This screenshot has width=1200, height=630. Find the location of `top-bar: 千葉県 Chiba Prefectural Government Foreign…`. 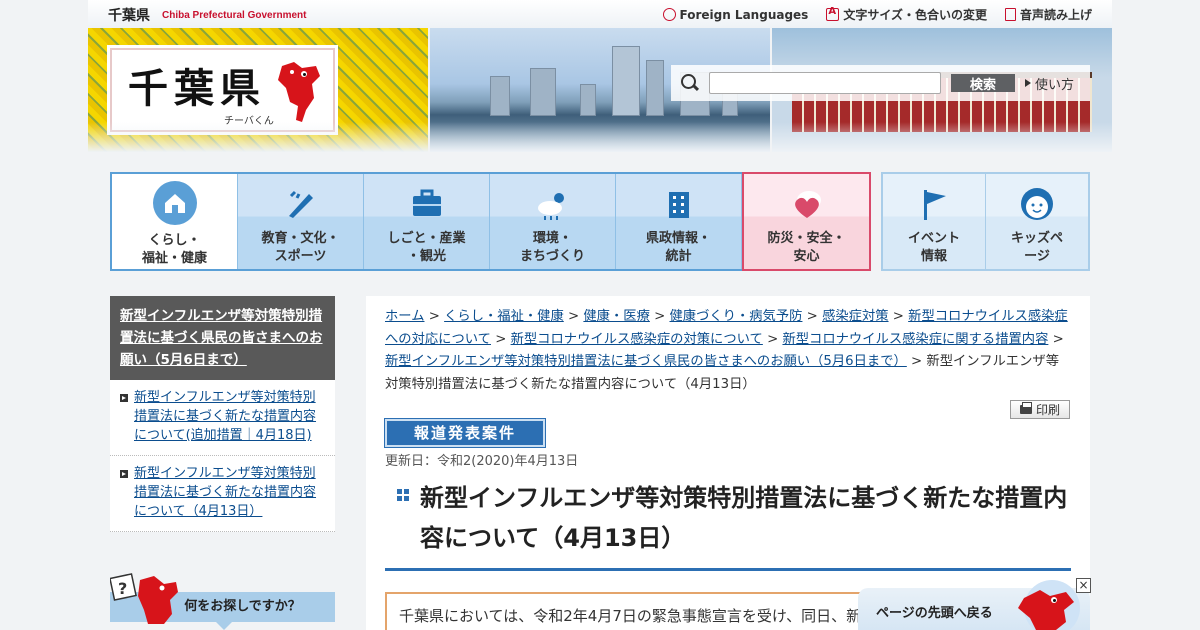

top-bar: 千葉県 Chiba Prefectural Government Foreign… is located at coordinates (600, 14).